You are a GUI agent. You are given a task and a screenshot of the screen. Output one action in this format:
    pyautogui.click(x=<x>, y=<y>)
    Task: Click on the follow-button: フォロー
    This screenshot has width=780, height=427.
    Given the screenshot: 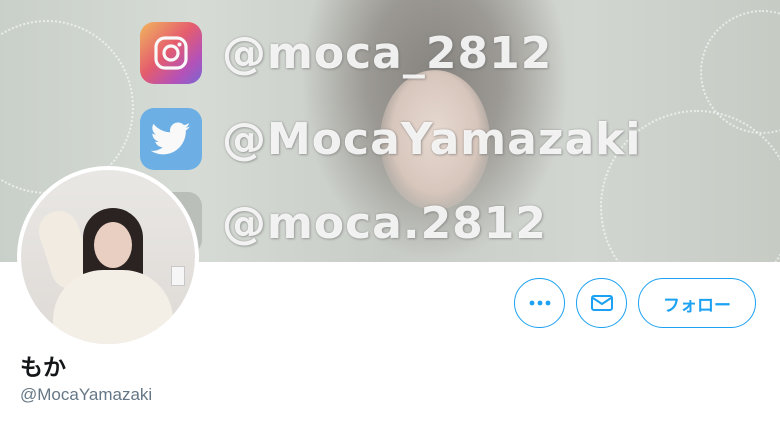 What is the action you would take?
    pyautogui.click(x=697, y=303)
    